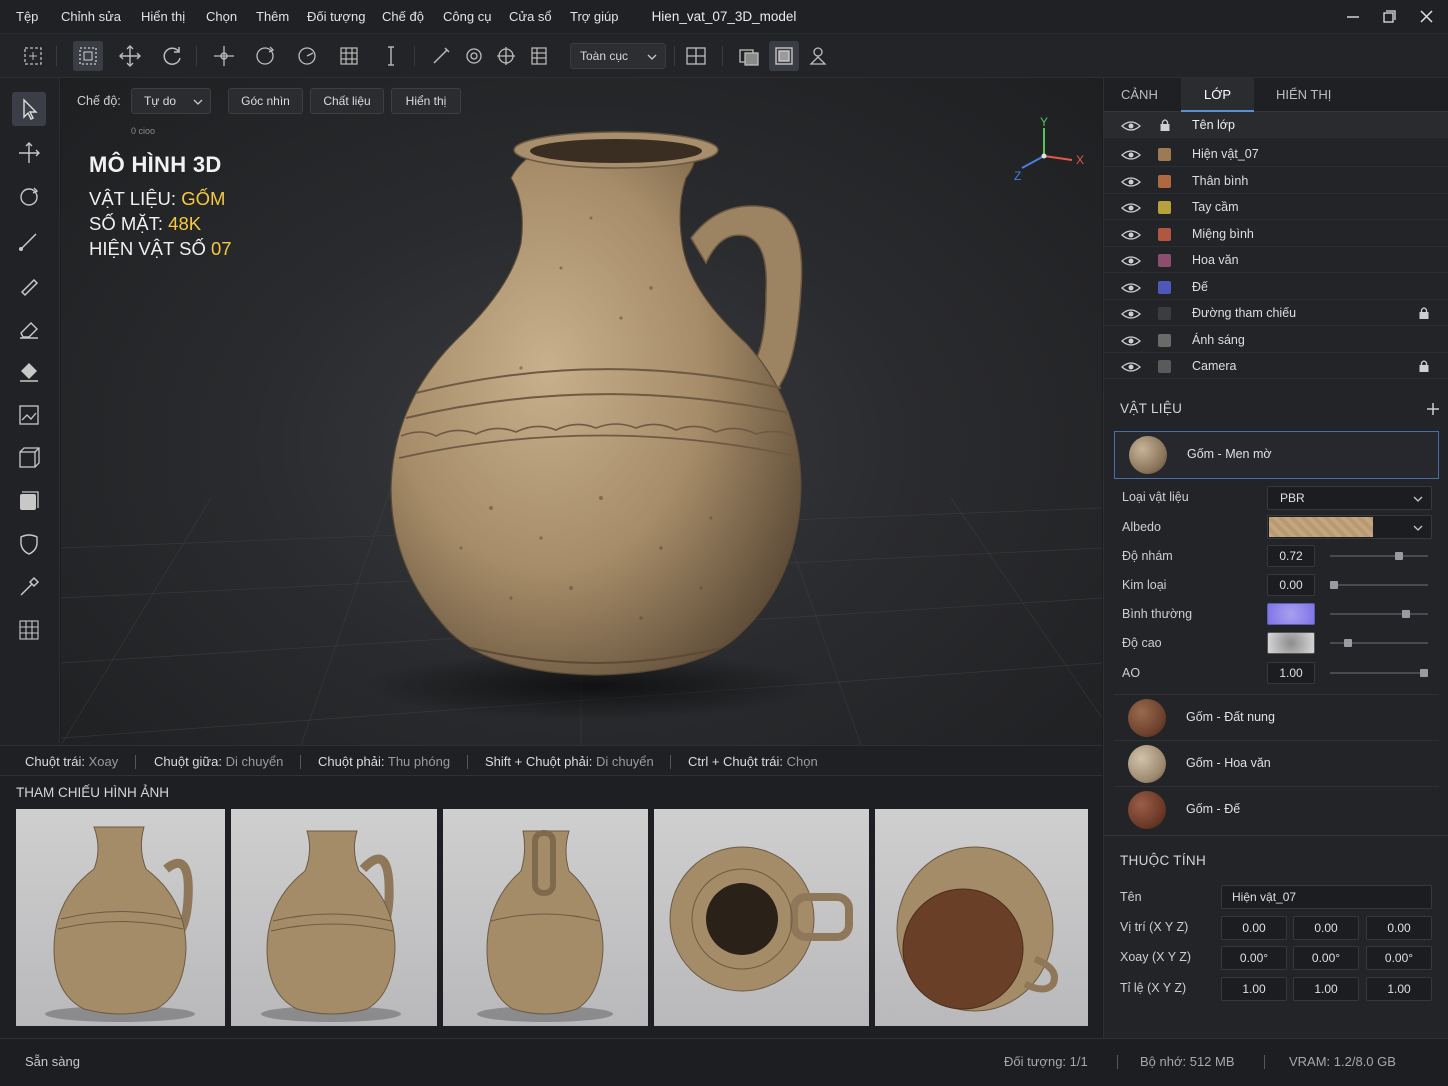  Describe the element at coordinates (29, 587) in the screenshot. I see `eyedropper-icon` at that location.